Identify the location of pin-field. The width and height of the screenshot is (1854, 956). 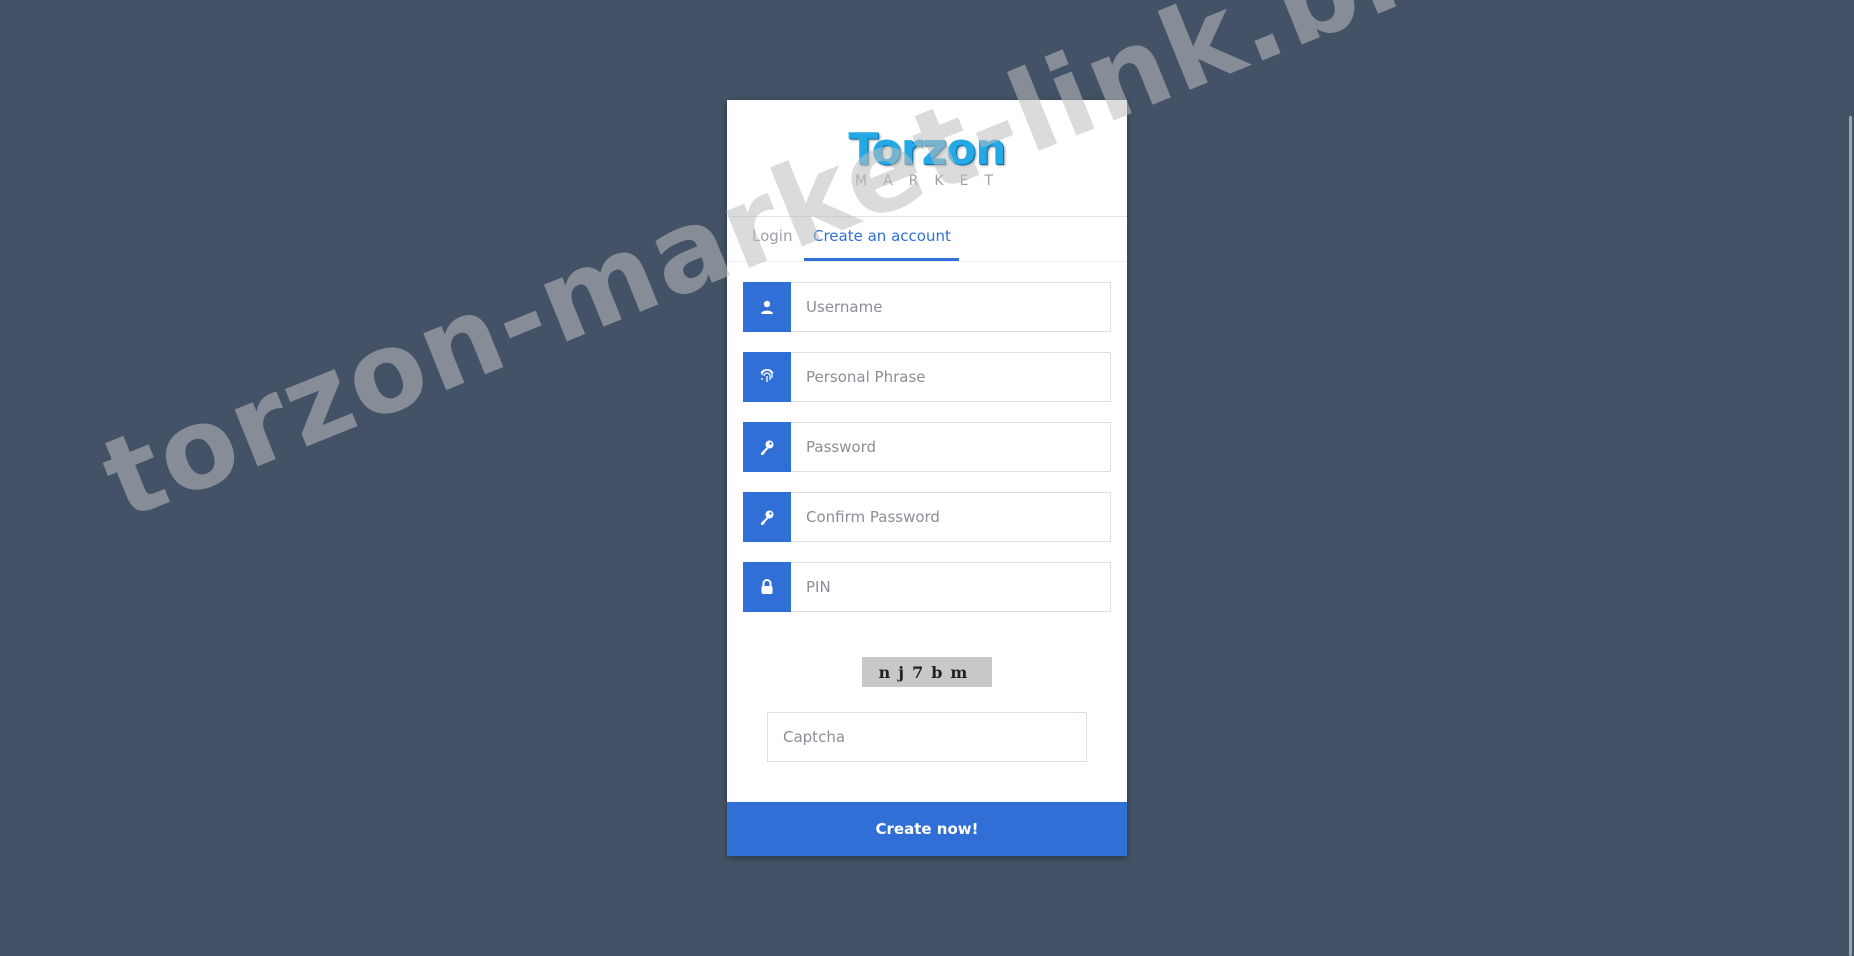
(927, 587).